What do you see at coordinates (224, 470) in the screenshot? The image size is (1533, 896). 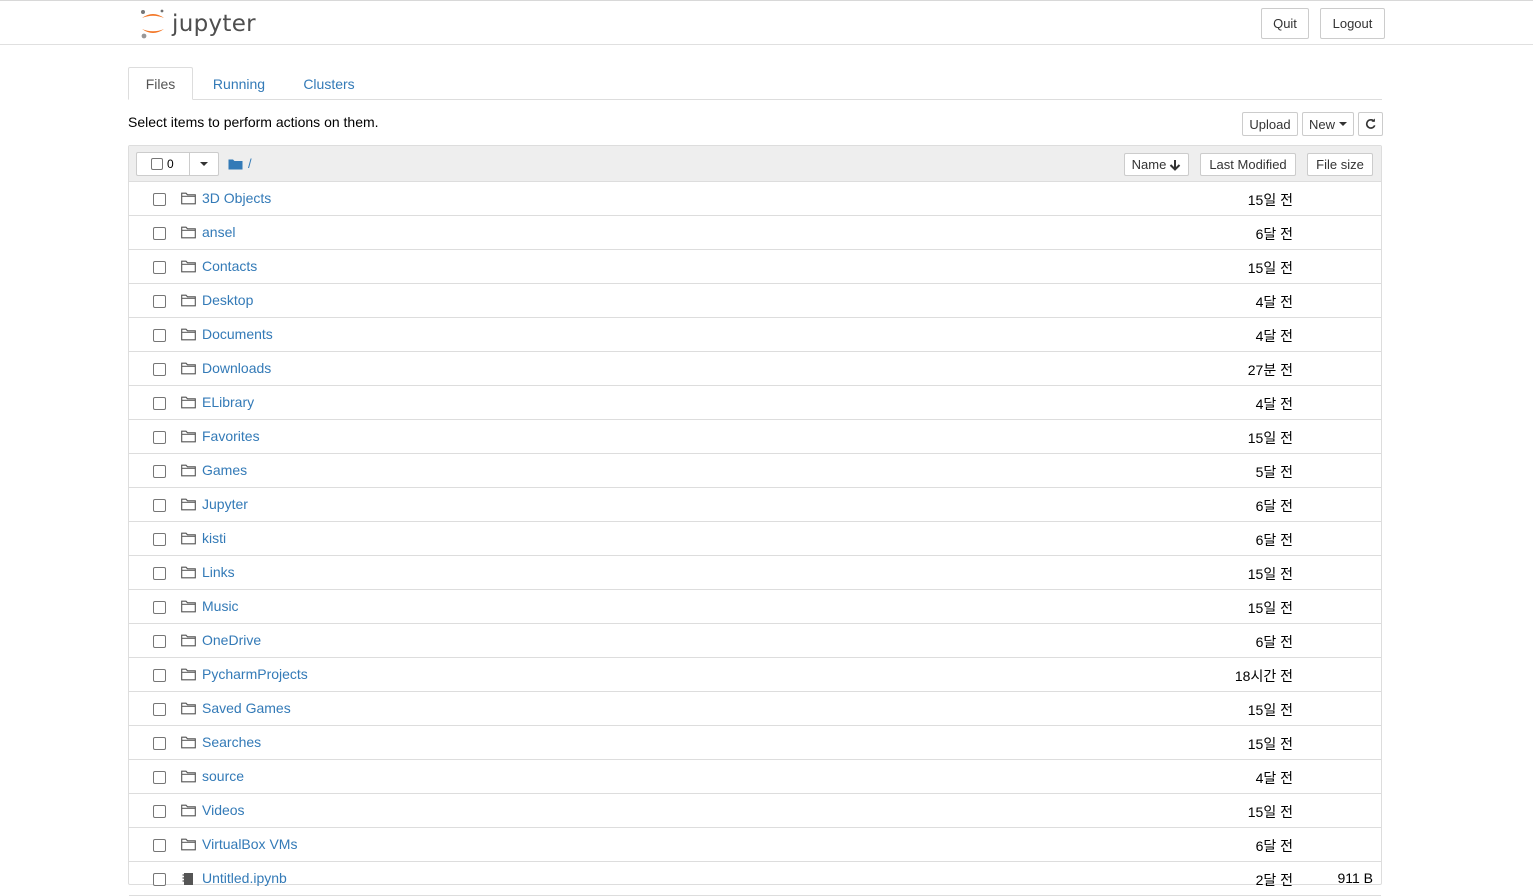 I see `file-name-link: Games` at bounding box center [224, 470].